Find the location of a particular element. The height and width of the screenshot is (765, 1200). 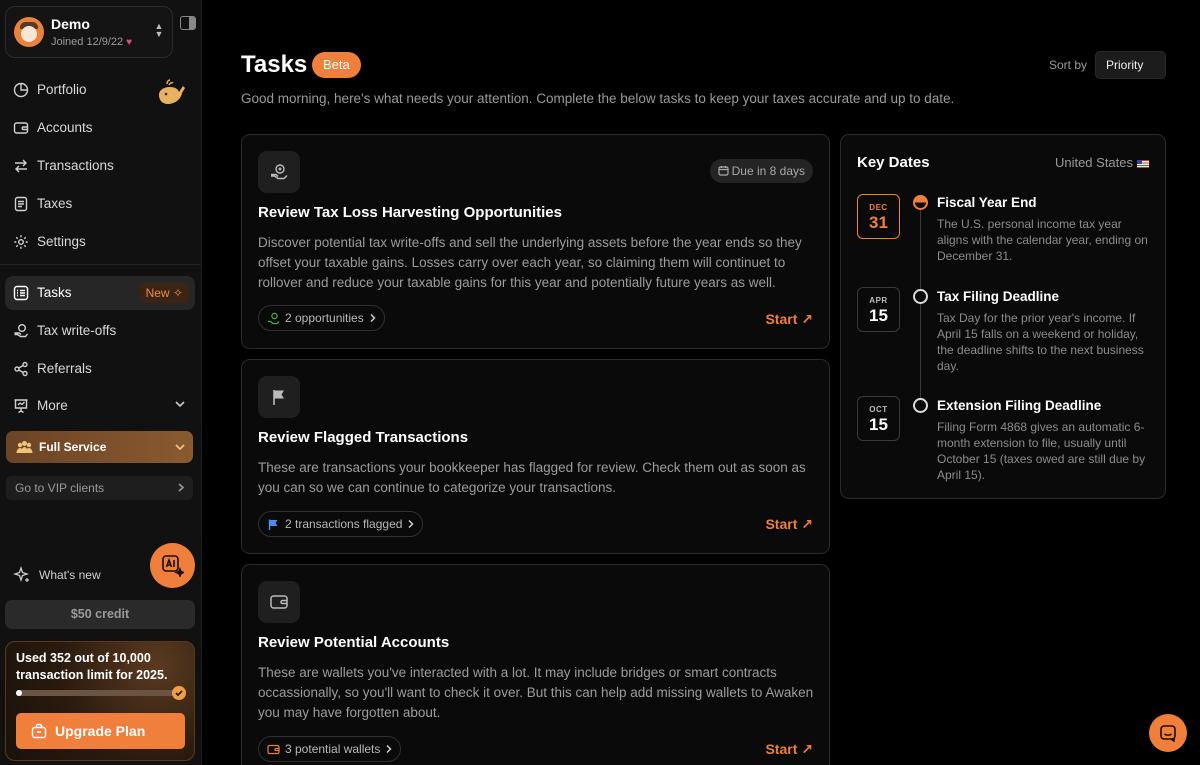

ai-assistant-button is located at coordinates (172, 565).